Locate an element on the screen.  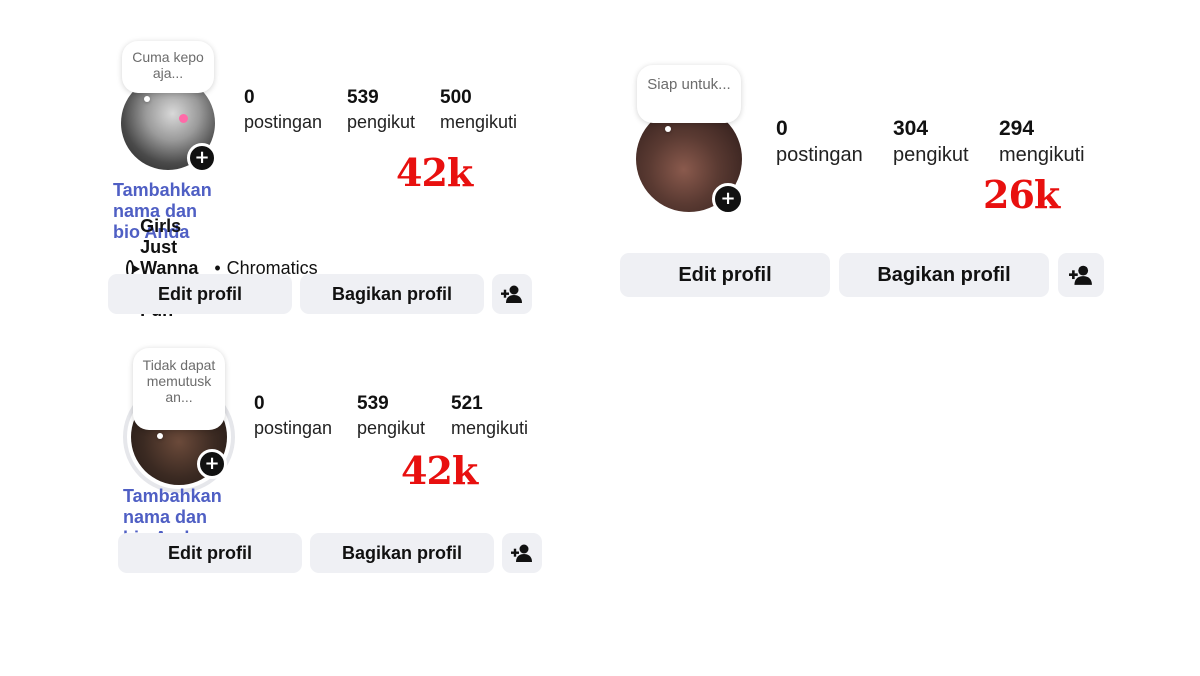
stat-followers-count: 304 is located at coordinates (911, 128).